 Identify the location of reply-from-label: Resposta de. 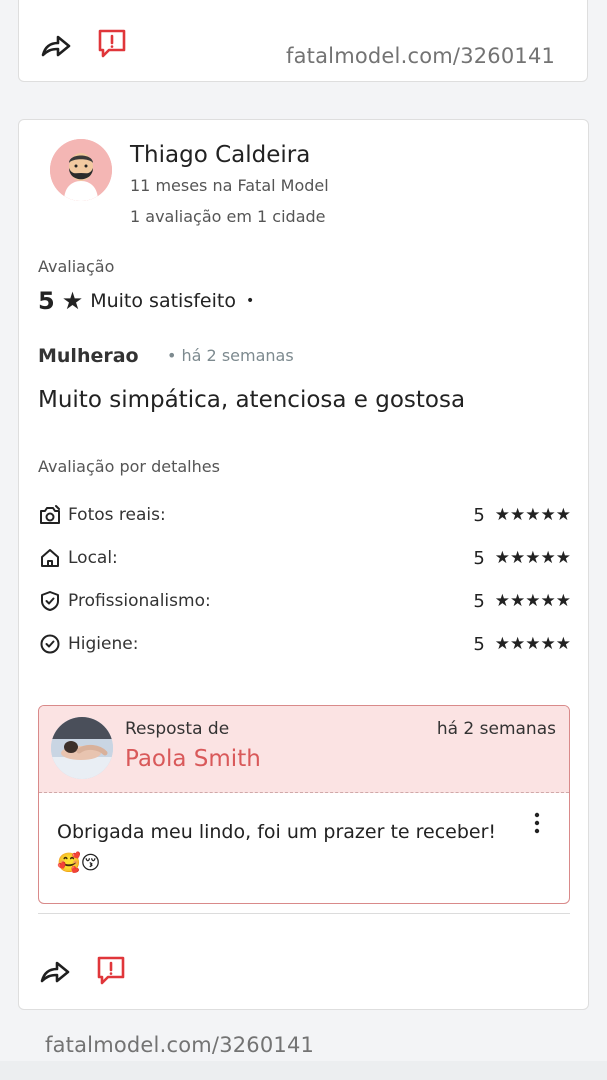
(177, 729).